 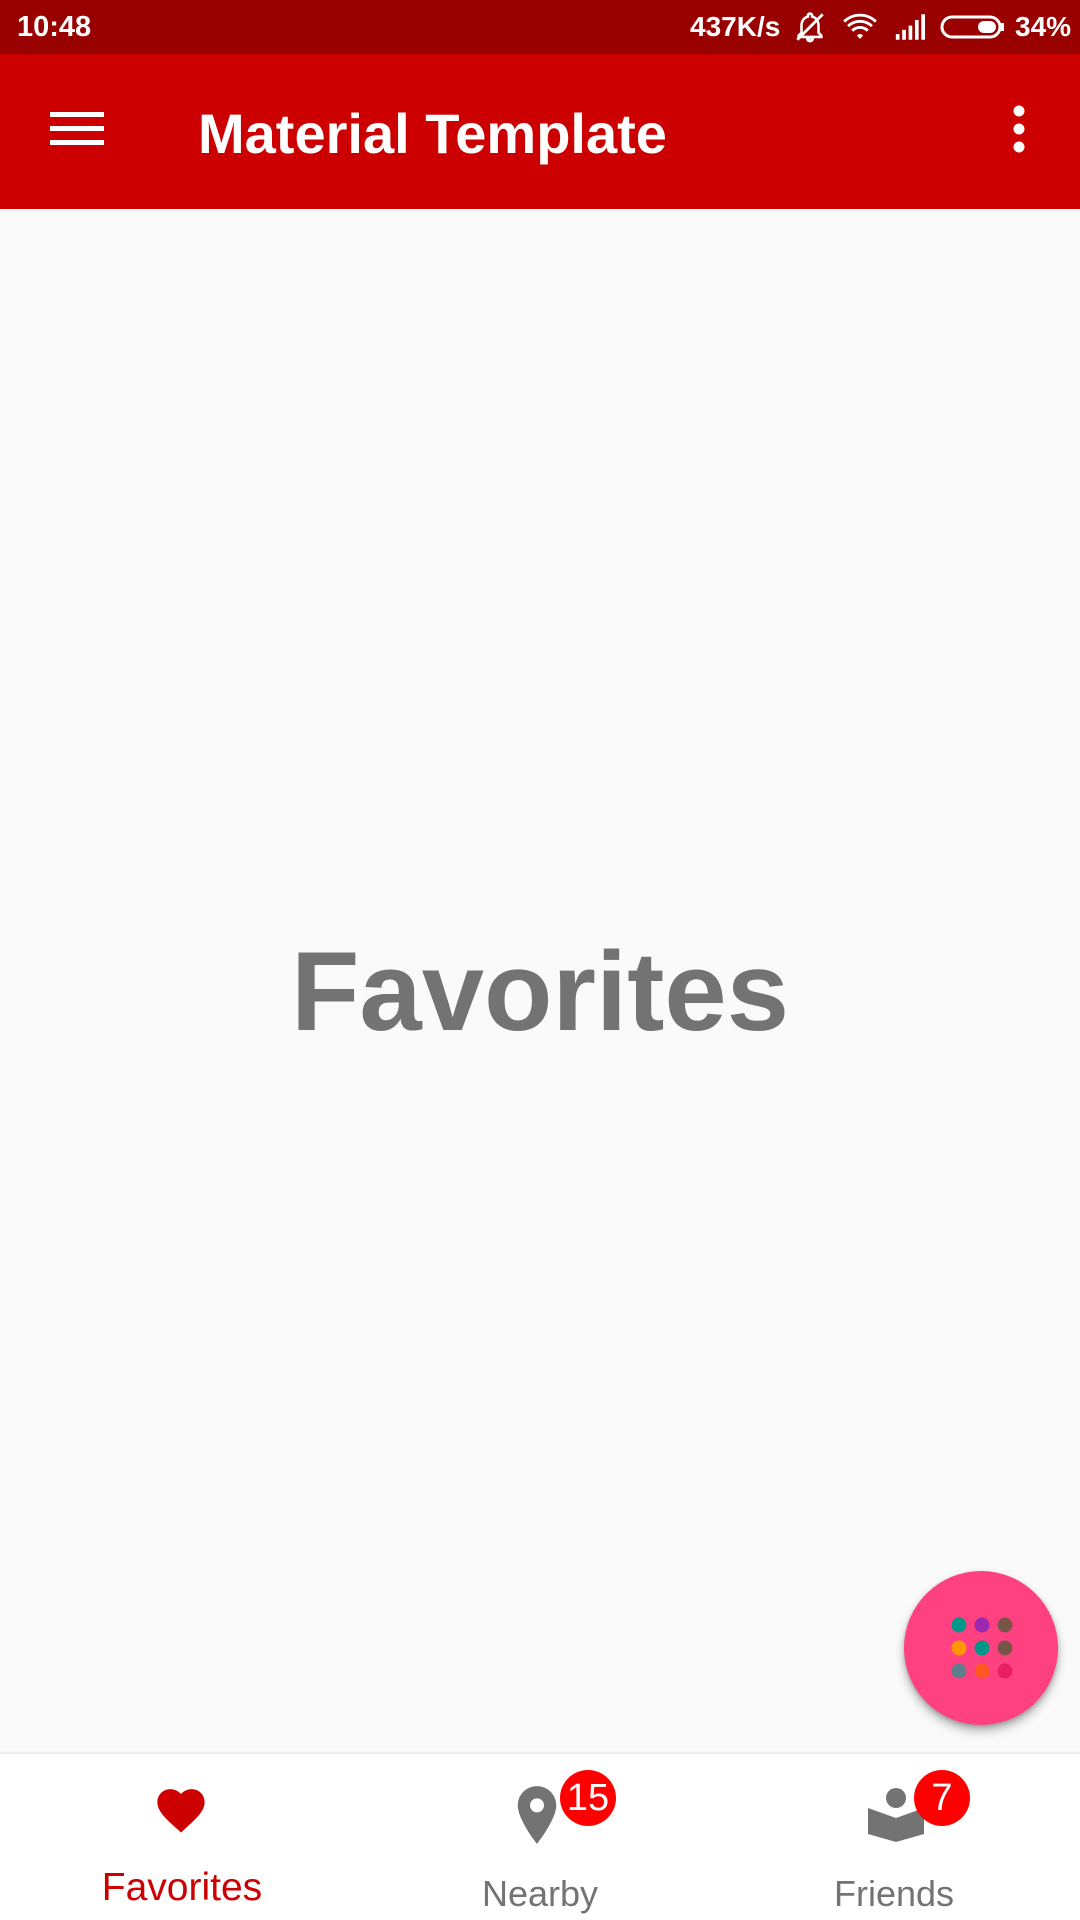 What do you see at coordinates (860, 27) in the screenshot?
I see `wifi-icon` at bounding box center [860, 27].